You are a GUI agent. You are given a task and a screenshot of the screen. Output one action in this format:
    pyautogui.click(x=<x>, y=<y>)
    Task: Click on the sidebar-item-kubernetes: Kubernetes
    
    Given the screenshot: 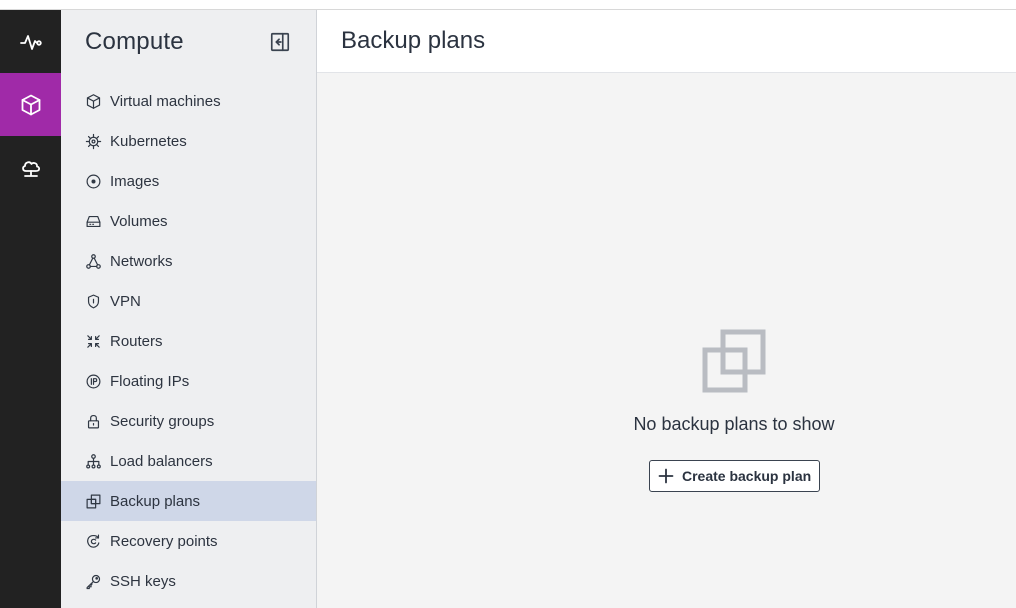 What is the action you would take?
    pyautogui.click(x=188, y=141)
    